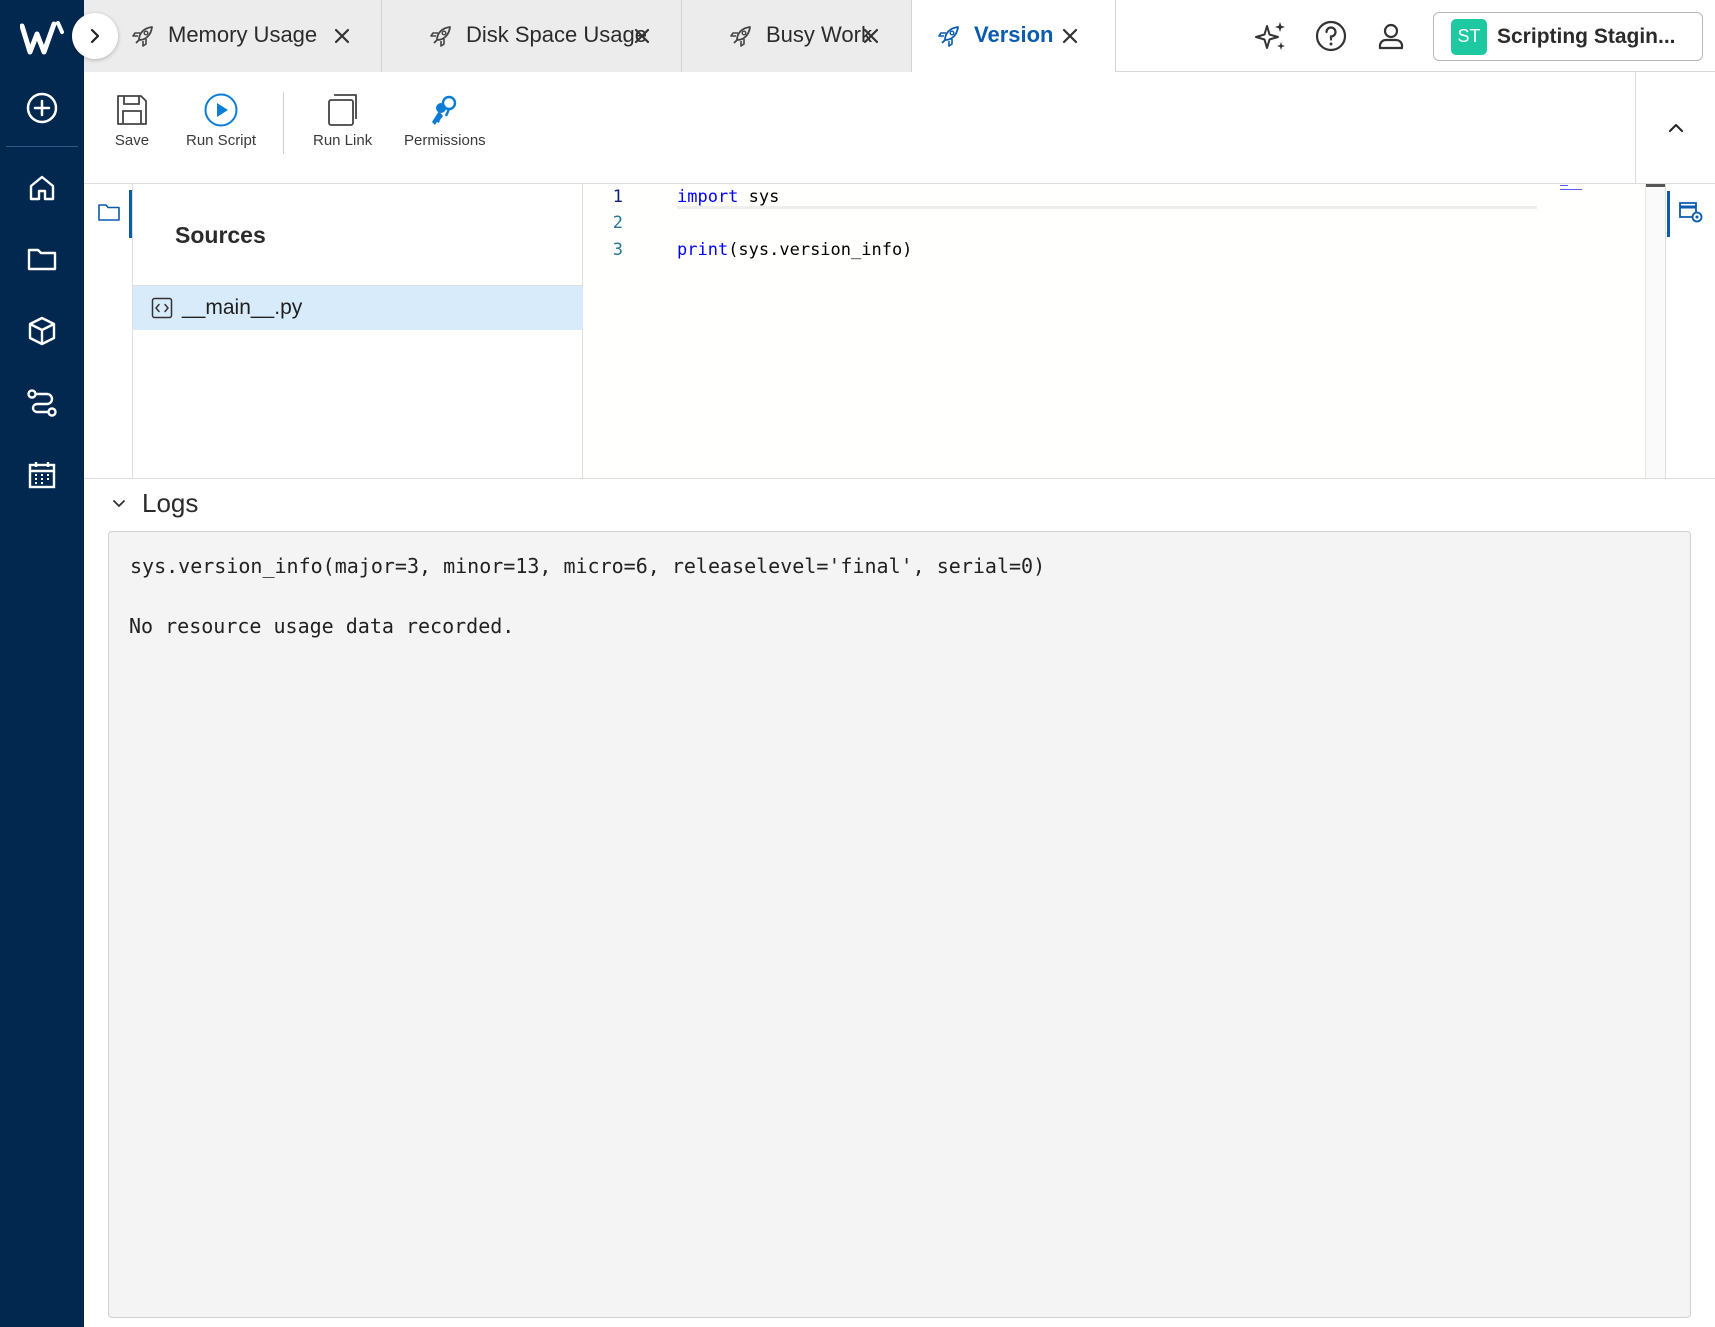 The width and height of the screenshot is (1715, 1327). I want to click on tab-disk-space-usage: Disk Space Usage, so click(532, 36).